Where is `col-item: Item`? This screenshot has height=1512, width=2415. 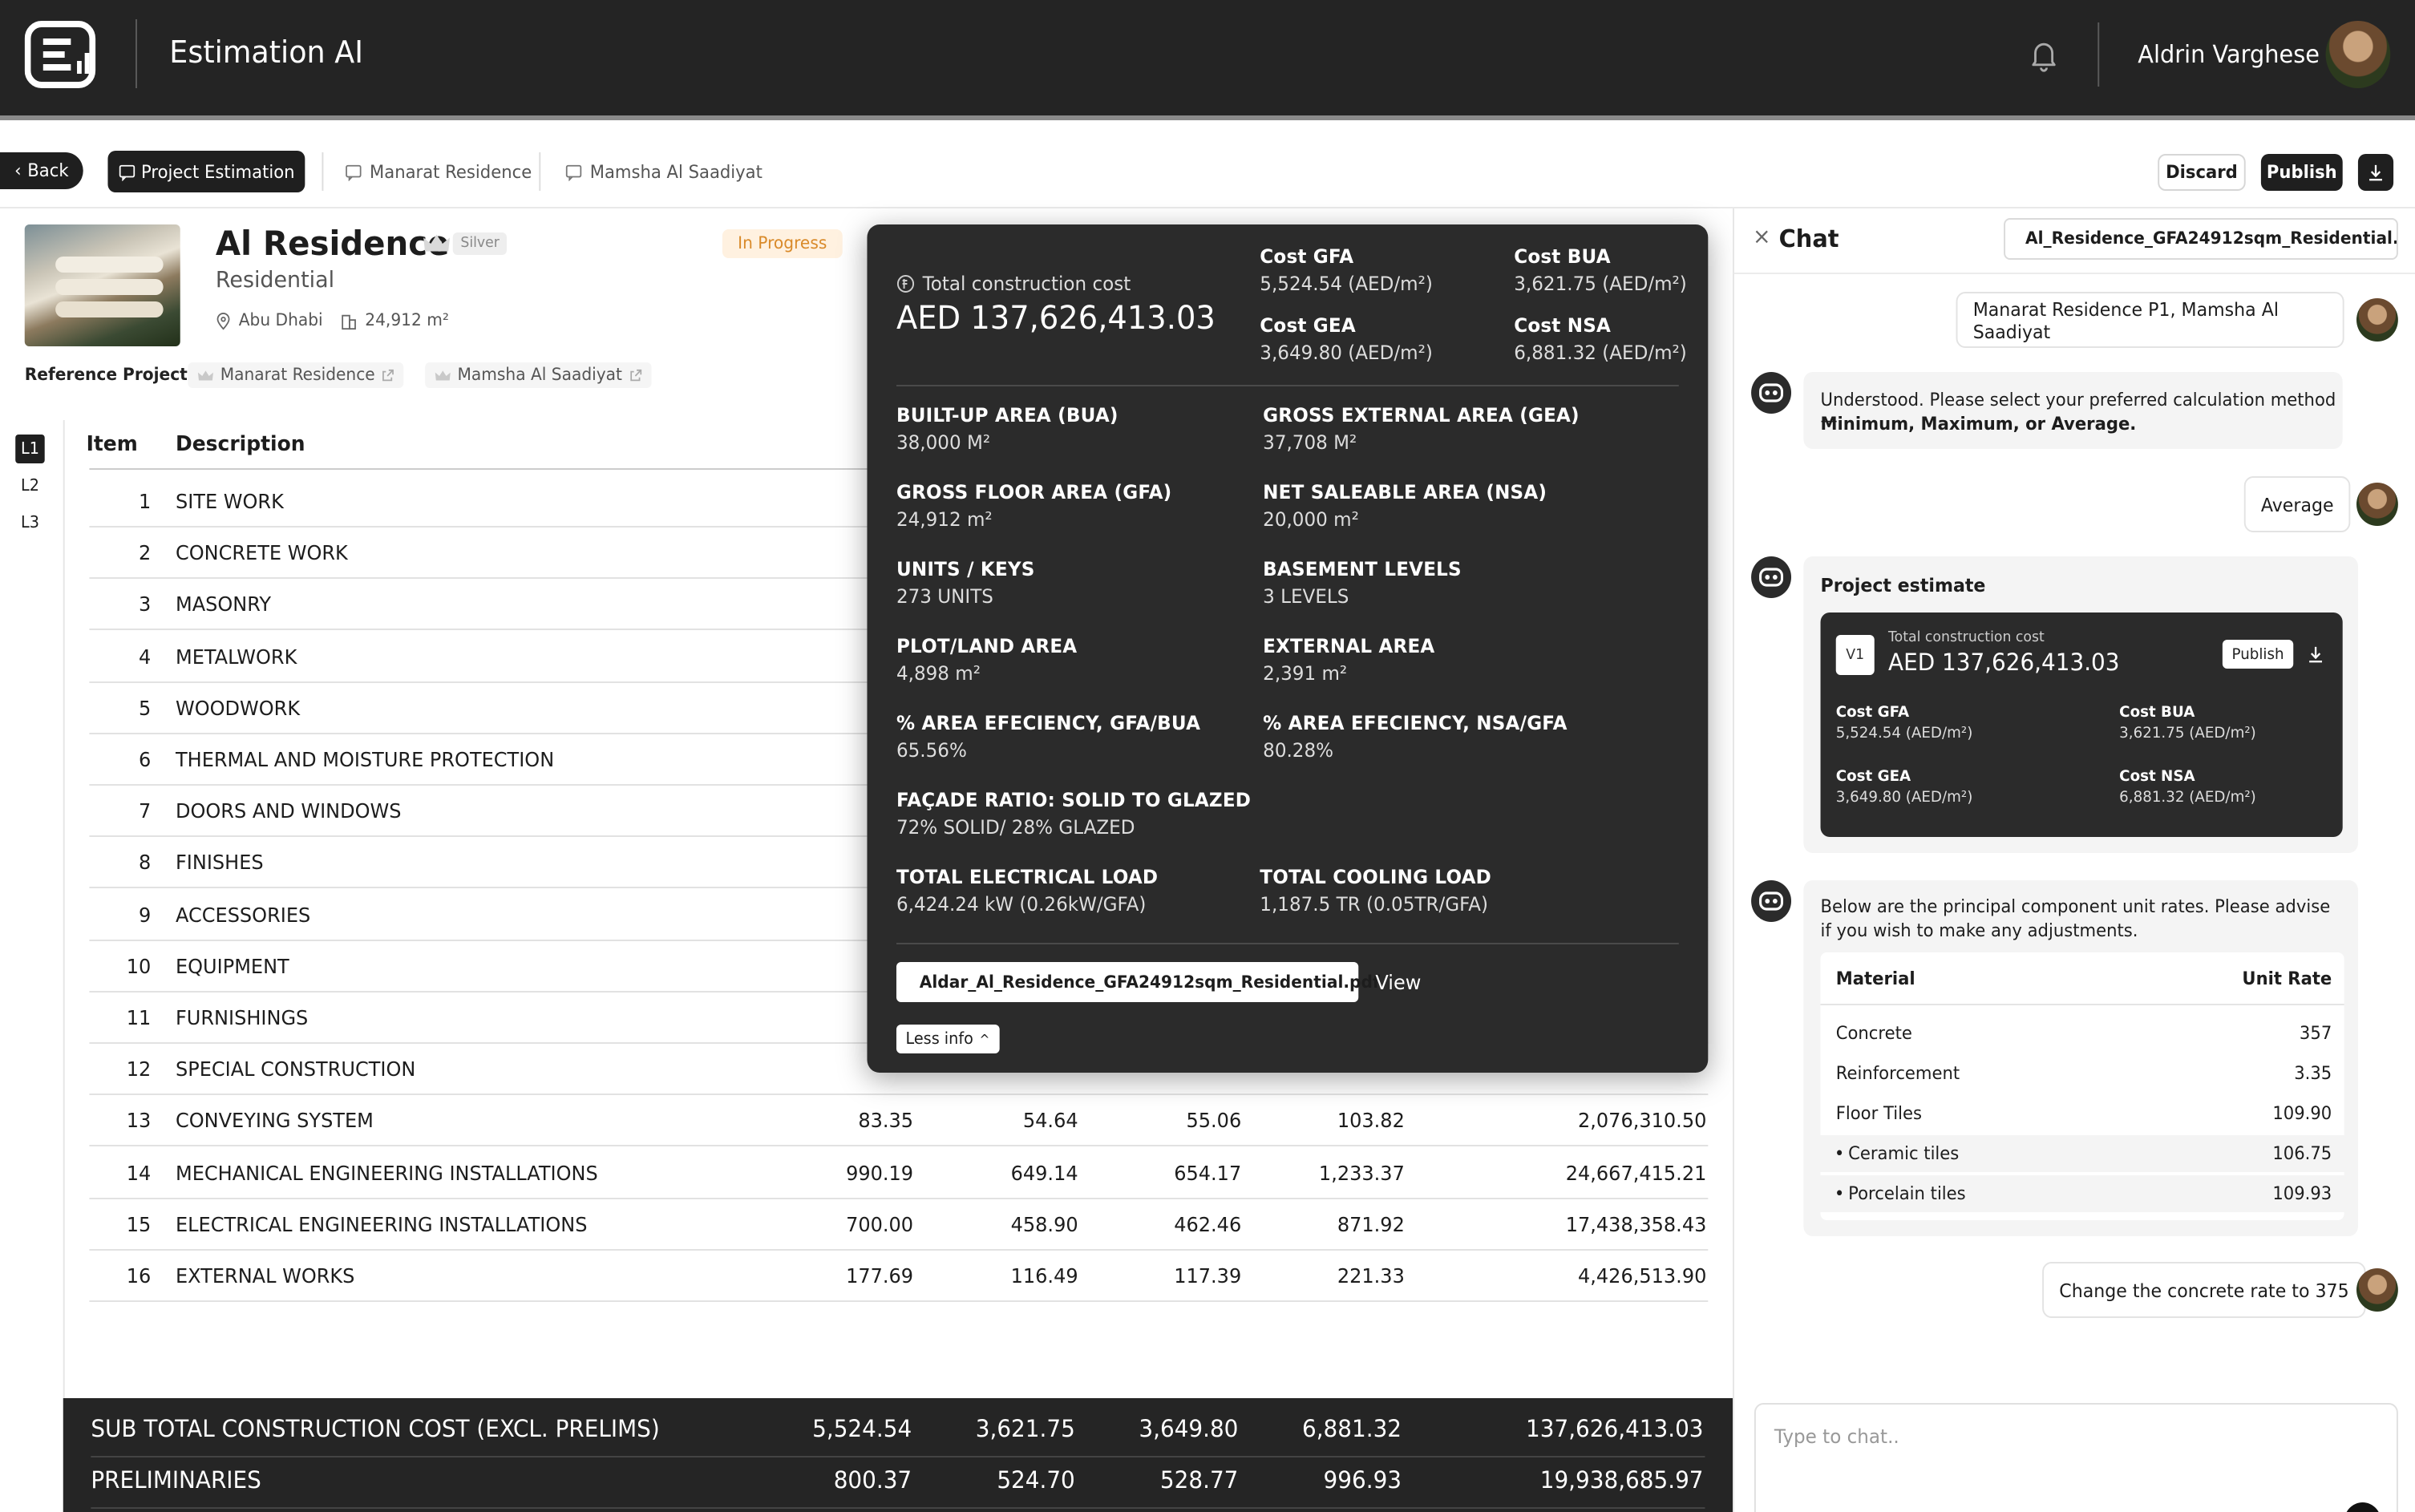
col-item: Item is located at coordinates (112, 445).